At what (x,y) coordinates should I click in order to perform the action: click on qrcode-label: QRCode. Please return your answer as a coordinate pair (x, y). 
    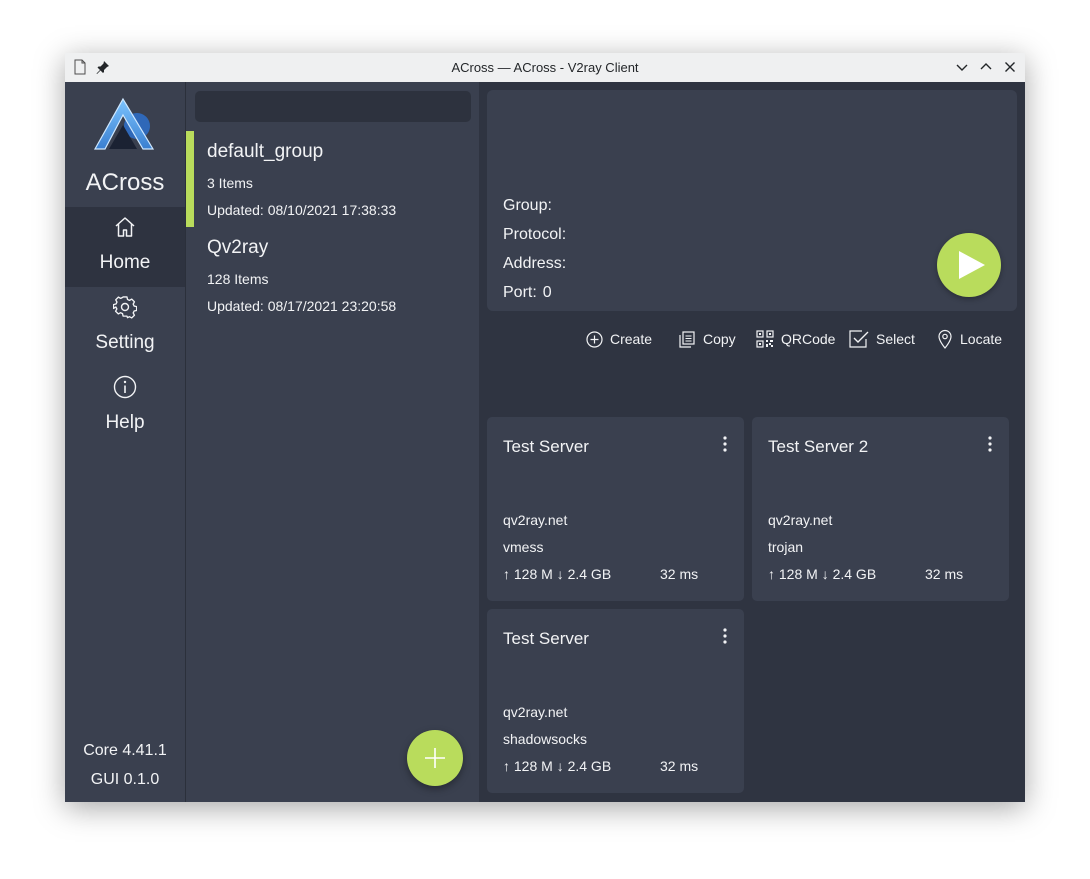
    Looking at the image, I should click on (808, 339).